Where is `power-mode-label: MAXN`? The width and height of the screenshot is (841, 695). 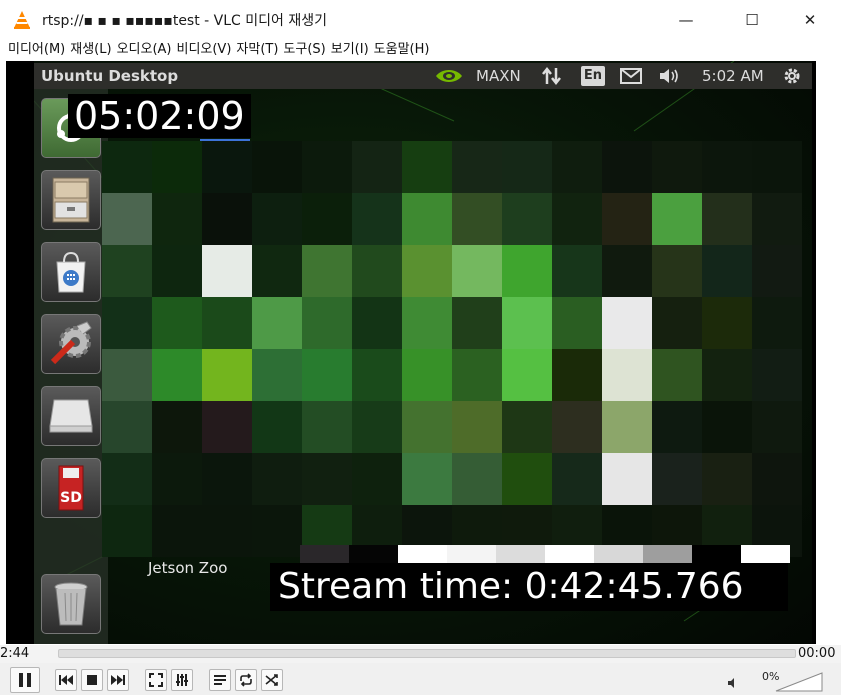
power-mode-label: MAXN is located at coordinates (498, 76).